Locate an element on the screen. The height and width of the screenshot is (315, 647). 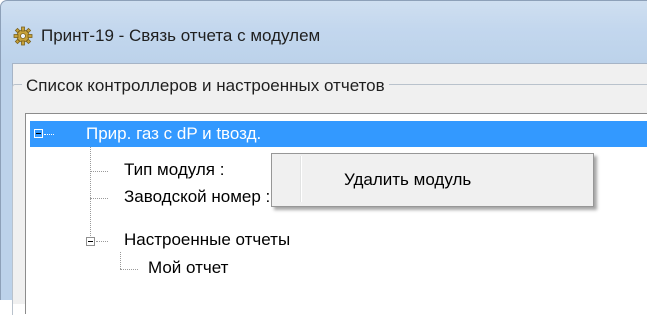
tree-node-label: Мой отчет is located at coordinates (188, 267).